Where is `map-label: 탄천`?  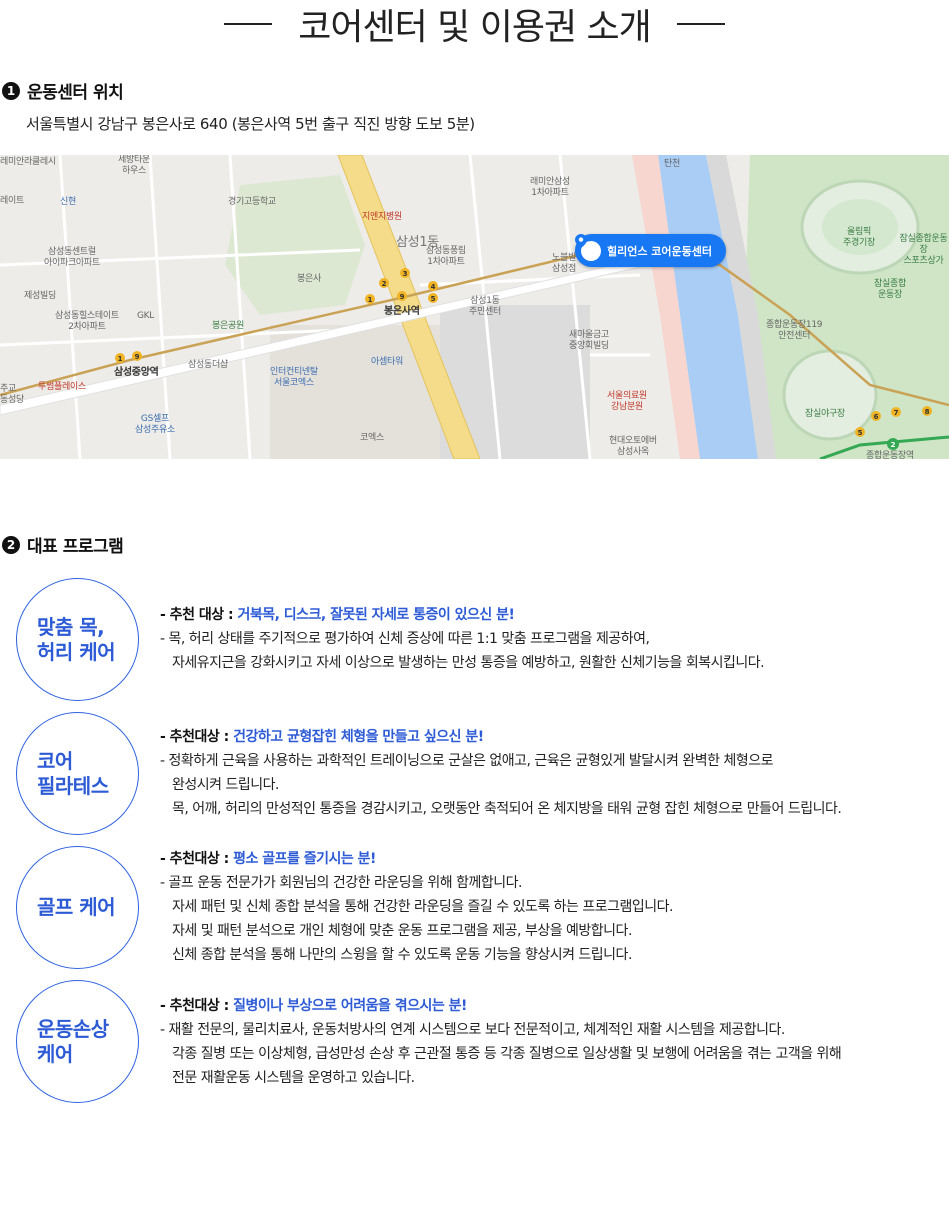
map-label: 탄천 is located at coordinates (672, 164).